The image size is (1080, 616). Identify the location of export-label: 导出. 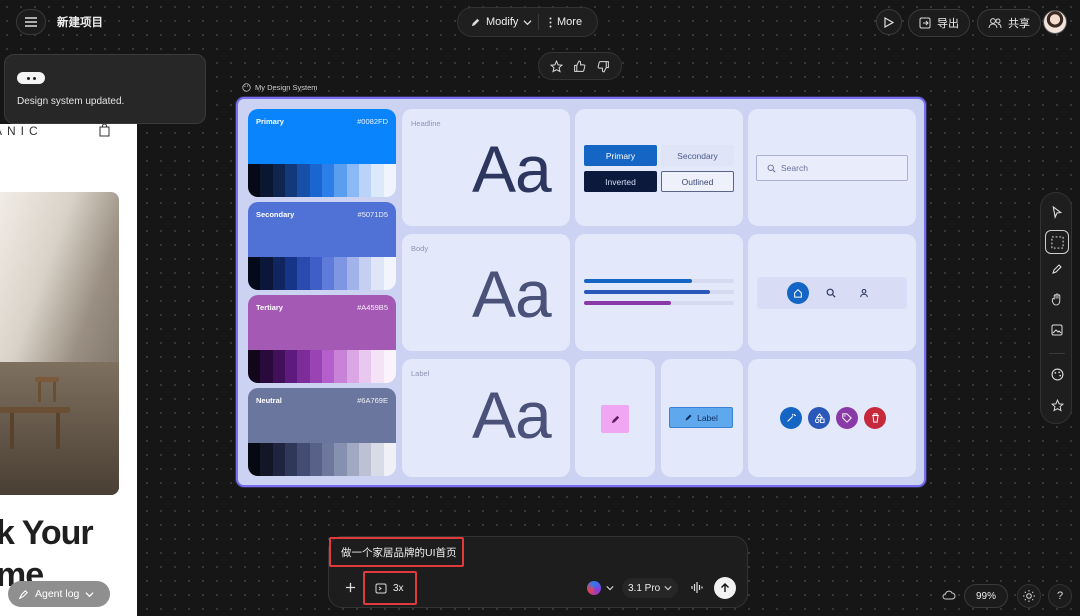
(948, 24).